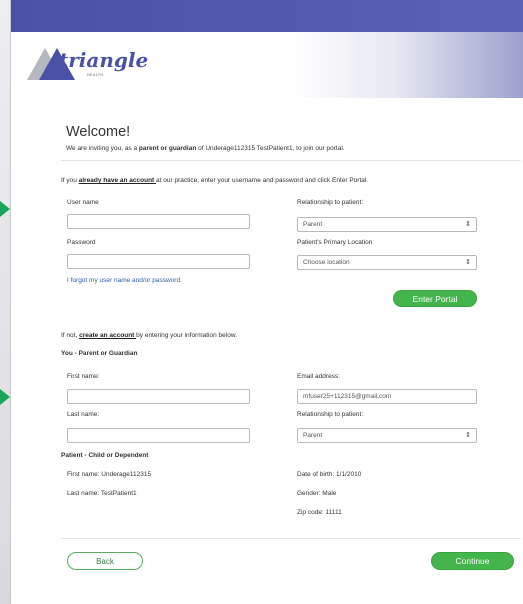 Image resolution: width=523 pixels, height=604 pixels. What do you see at coordinates (83, 202) in the screenshot?
I see `username-label: User name` at bounding box center [83, 202].